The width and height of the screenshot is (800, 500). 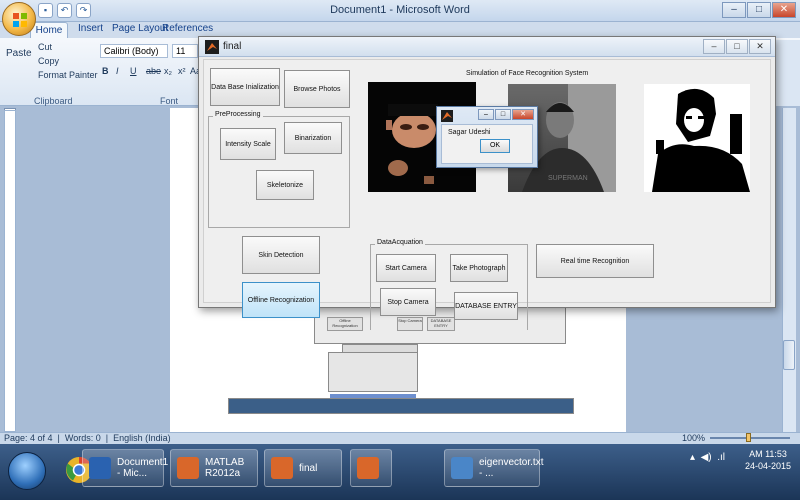 I want to click on maximize-button: □, so click(x=759, y=10).